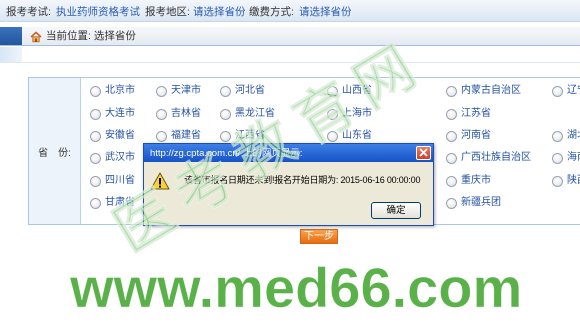 This screenshot has height=325, width=580. I want to click on province-name: 安徽省, so click(120, 136).